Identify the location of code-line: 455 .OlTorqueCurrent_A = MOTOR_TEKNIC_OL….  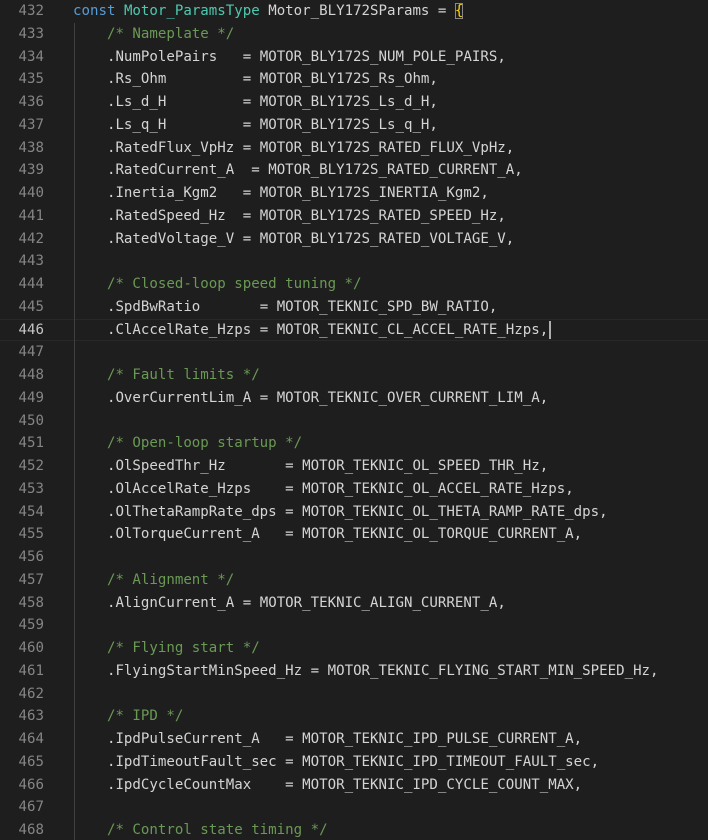
(354, 534).